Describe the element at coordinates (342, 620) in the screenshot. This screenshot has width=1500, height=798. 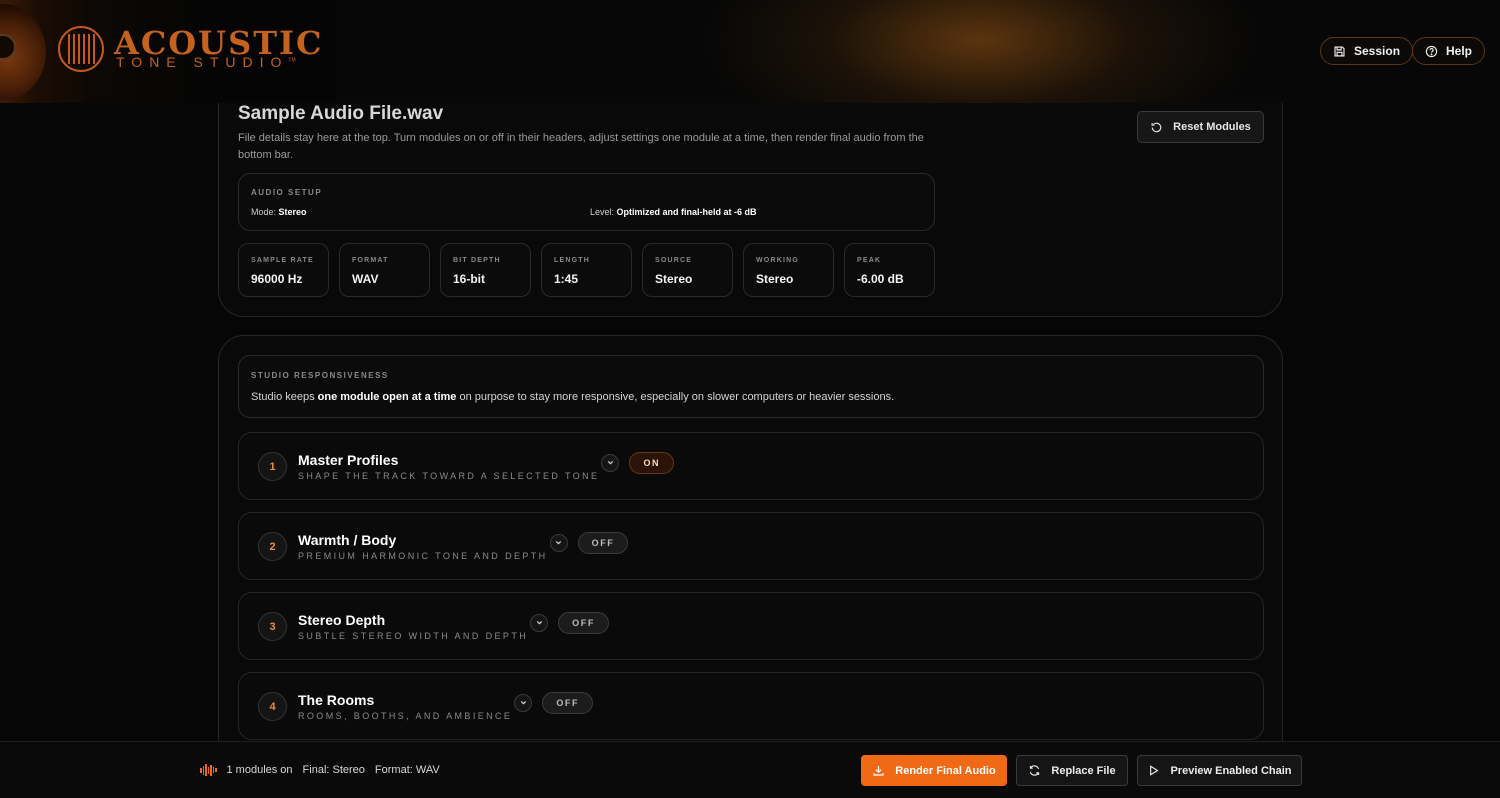
I see `module-title: Stereo Depth` at that location.